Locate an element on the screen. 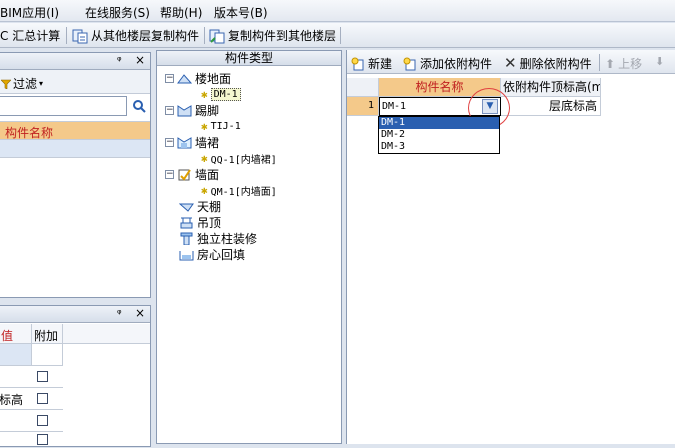 The width and height of the screenshot is (675, 448). dropdown-option: DM-2 is located at coordinates (439, 135).